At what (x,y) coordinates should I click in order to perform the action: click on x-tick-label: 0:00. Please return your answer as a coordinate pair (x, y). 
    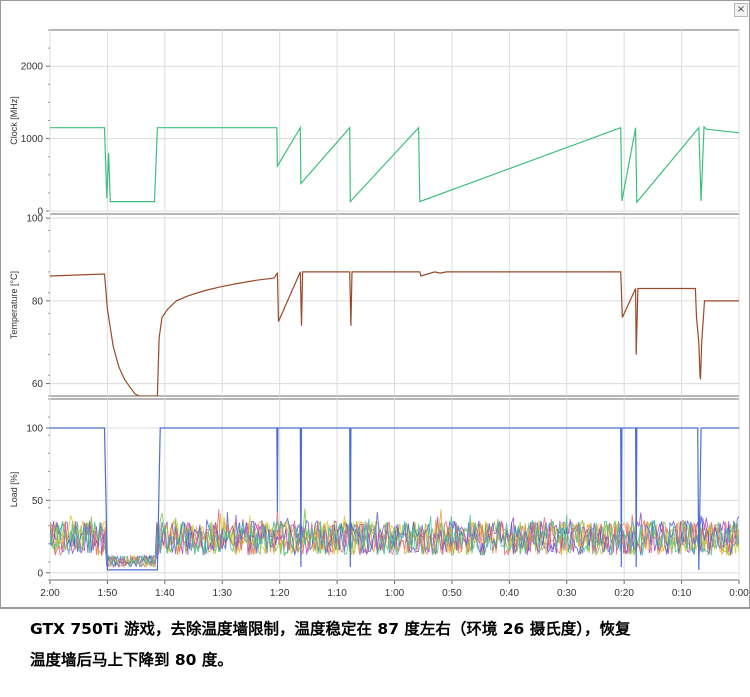
    Looking at the image, I should click on (739, 593).